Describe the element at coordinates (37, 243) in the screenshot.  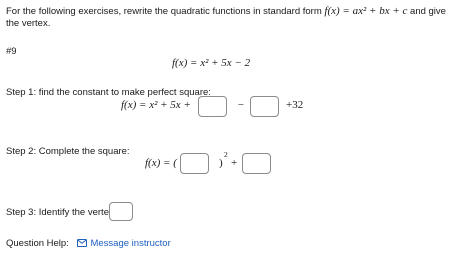
I see `question-help-label: Question Help:` at that location.